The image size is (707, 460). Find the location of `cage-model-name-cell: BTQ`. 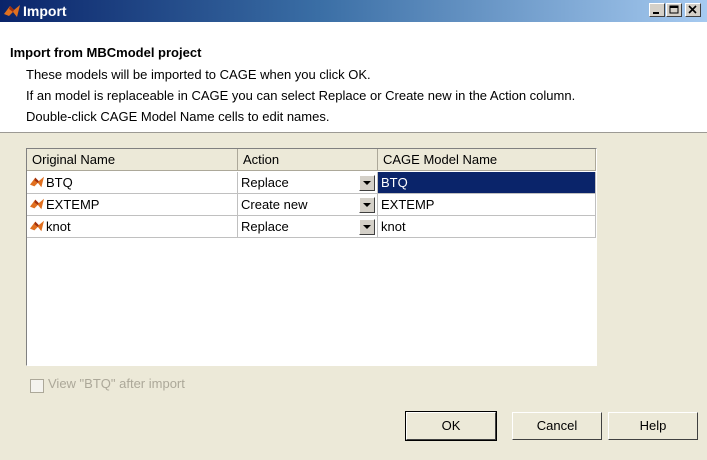

cage-model-name-cell: BTQ is located at coordinates (487, 183).